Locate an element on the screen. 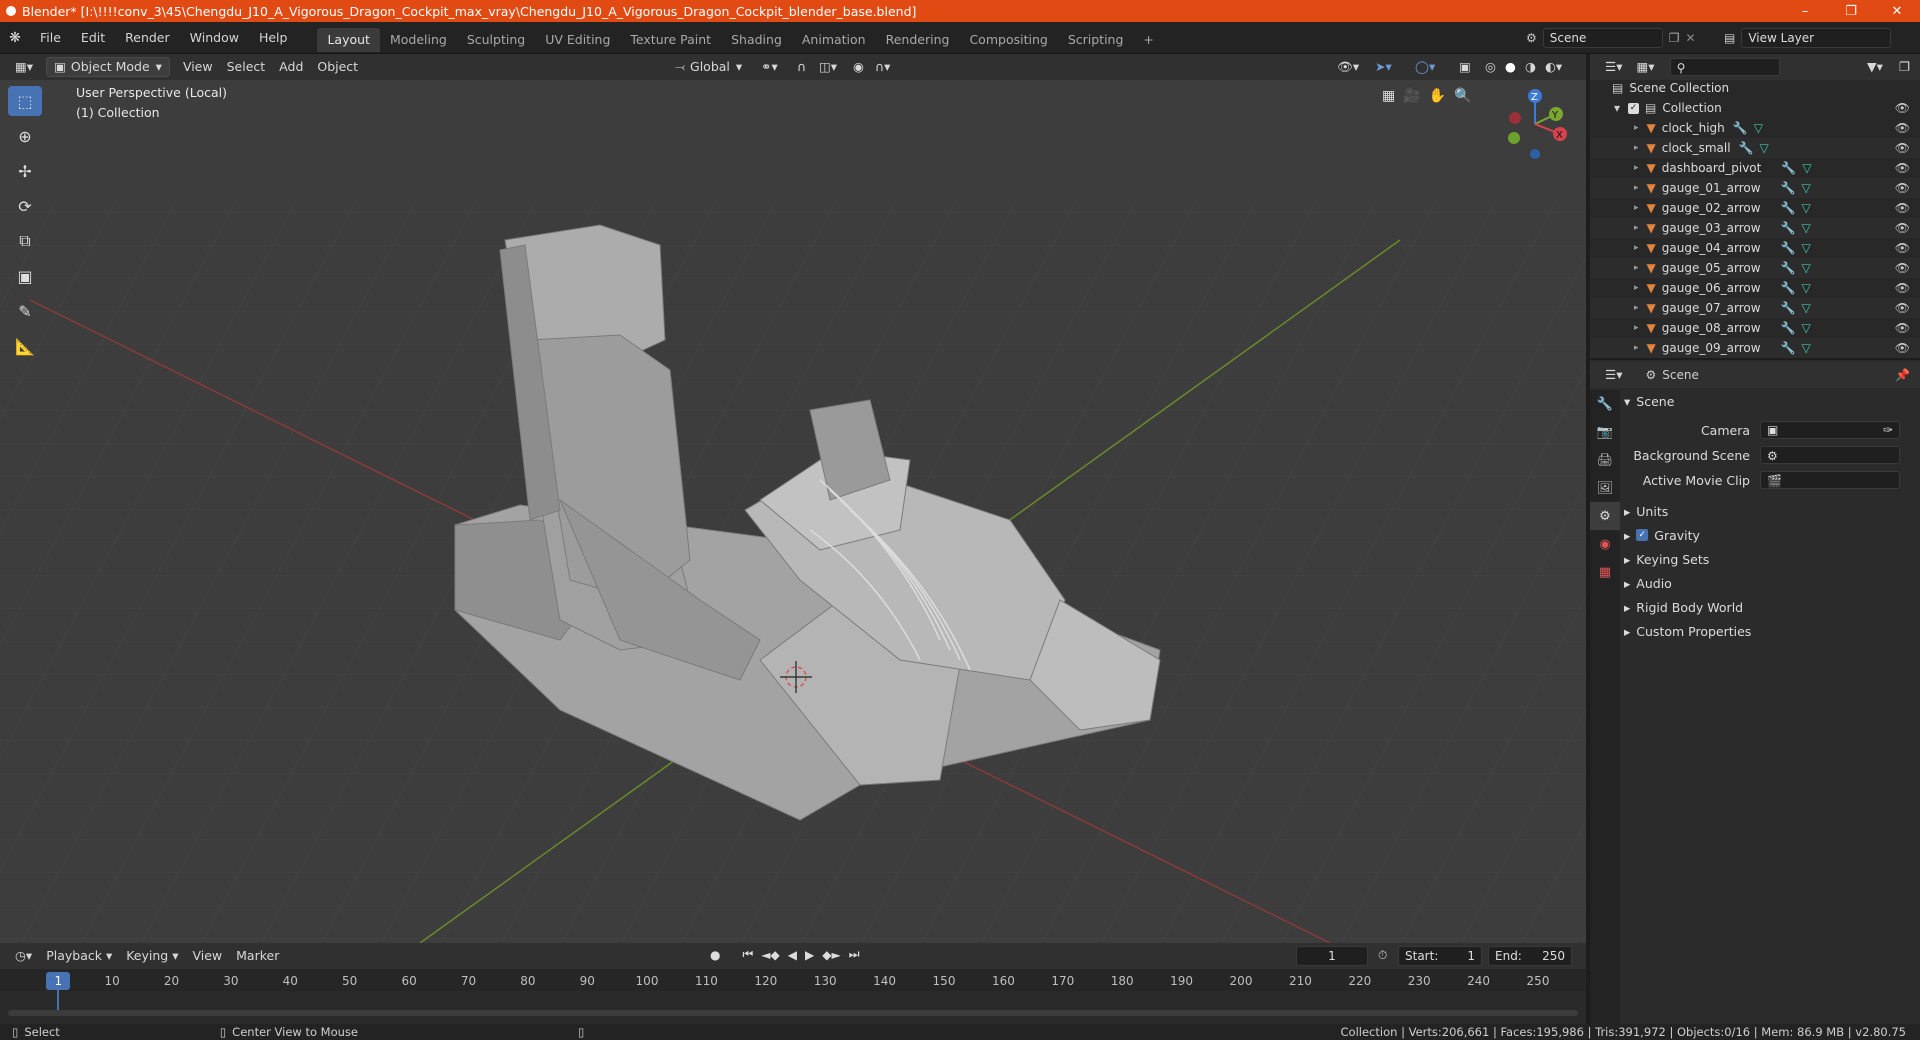 This screenshot has height=1040, width=1920. tab-modeling: Modeling is located at coordinates (418, 40).